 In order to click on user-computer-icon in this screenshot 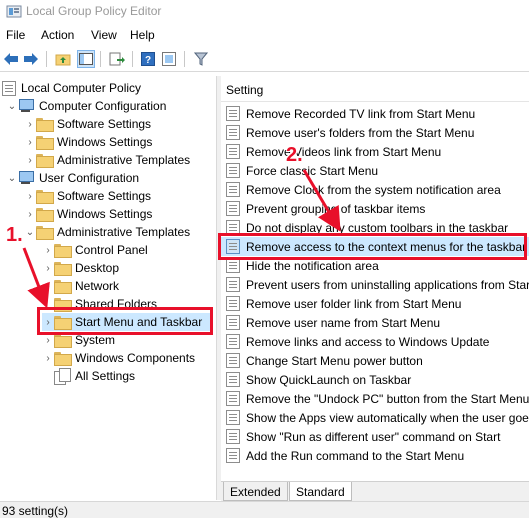, I will do `click(26, 178)`.